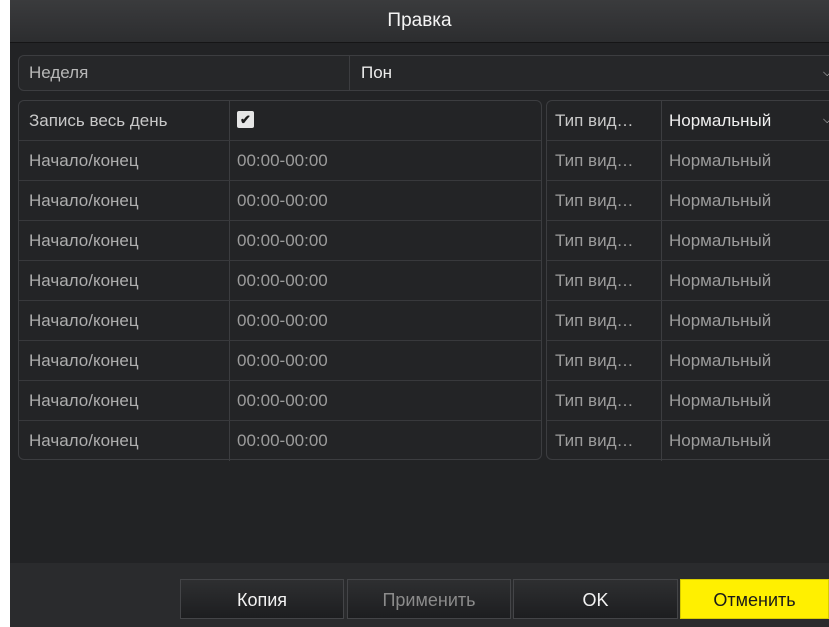 The height and width of the screenshot is (627, 829). Describe the element at coordinates (744, 120) in the screenshot. I see `type-select: Нормальный` at that location.